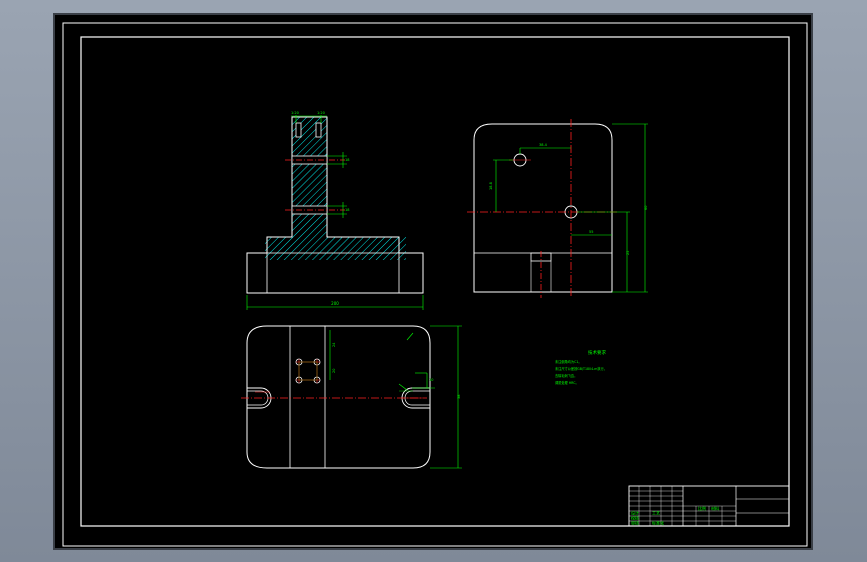  What do you see at coordinates (597, 352) in the screenshot?
I see `notes-title: 技术要求` at bounding box center [597, 352].